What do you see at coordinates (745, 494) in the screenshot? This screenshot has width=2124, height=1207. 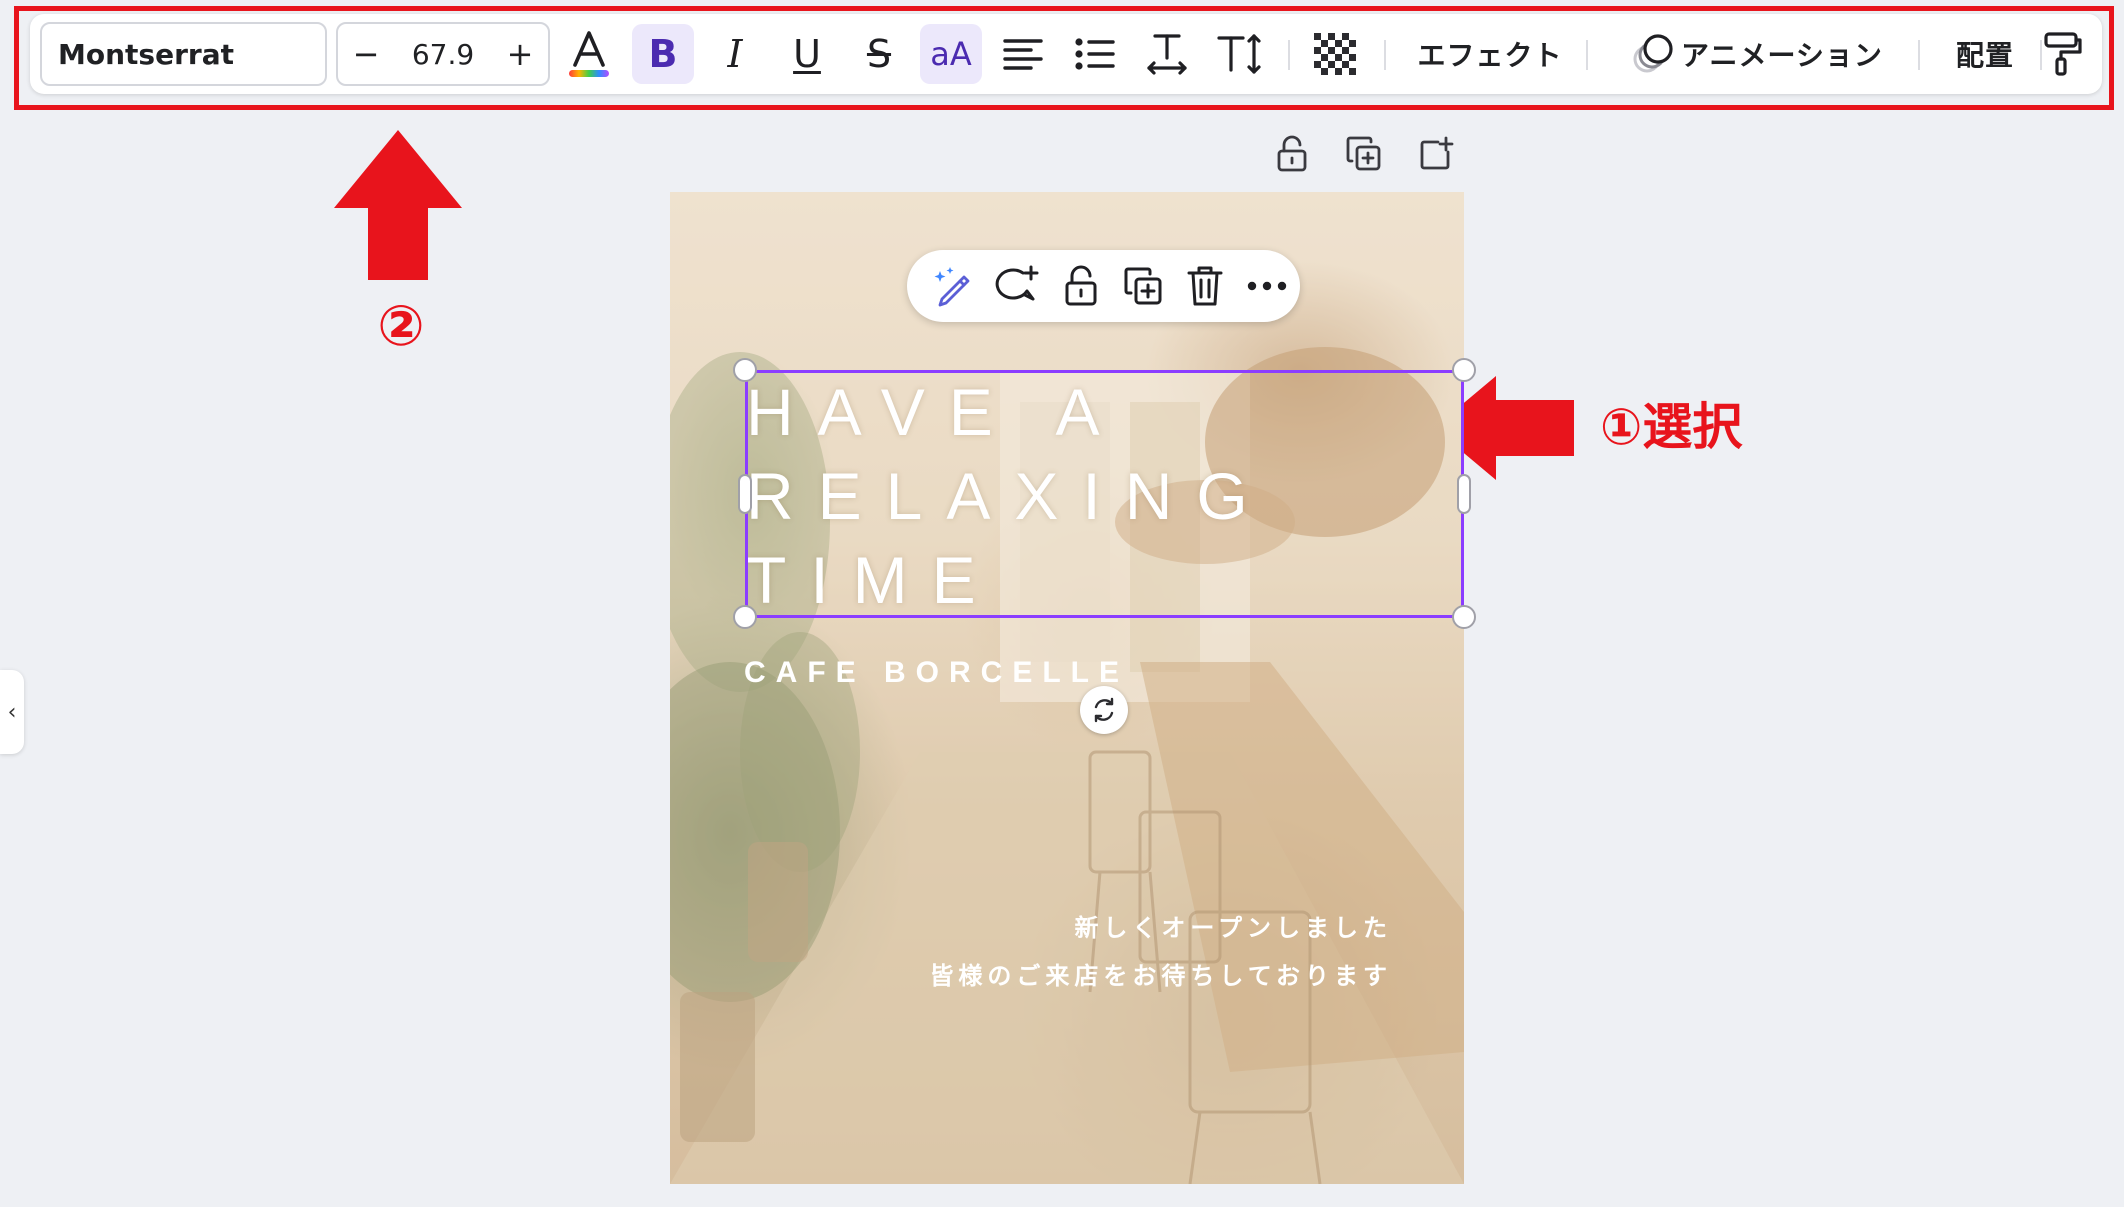 I see `resize-handle-left` at bounding box center [745, 494].